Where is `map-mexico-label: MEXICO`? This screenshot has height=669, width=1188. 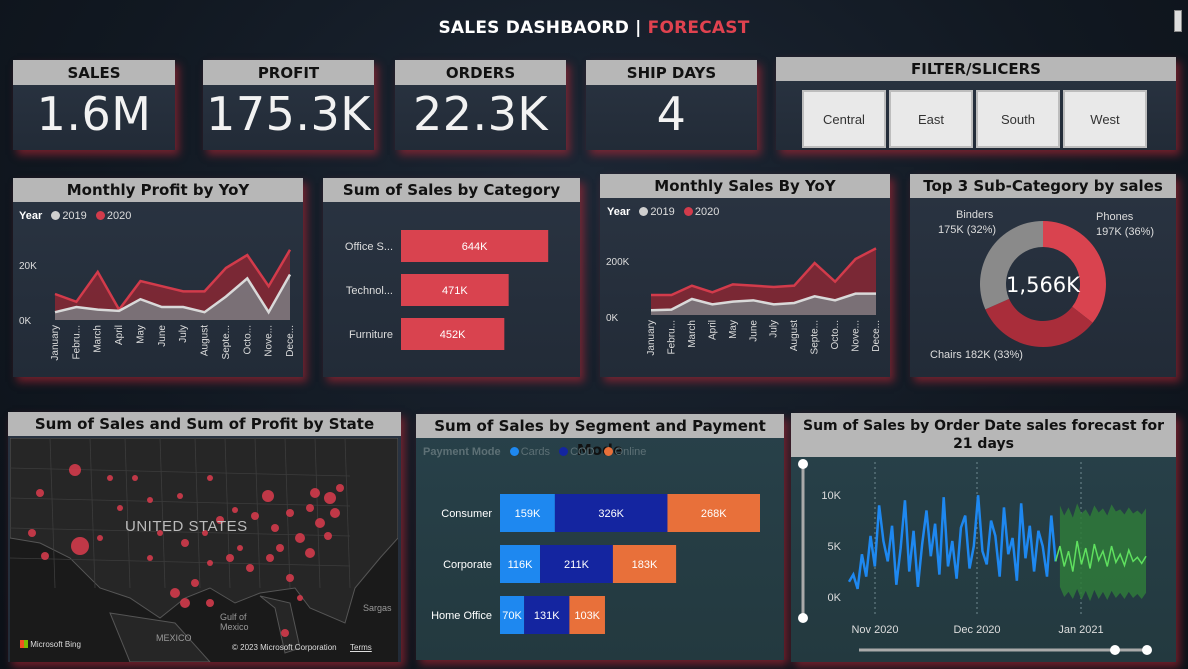
map-mexico-label: MEXICO is located at coordinates (174, 638).